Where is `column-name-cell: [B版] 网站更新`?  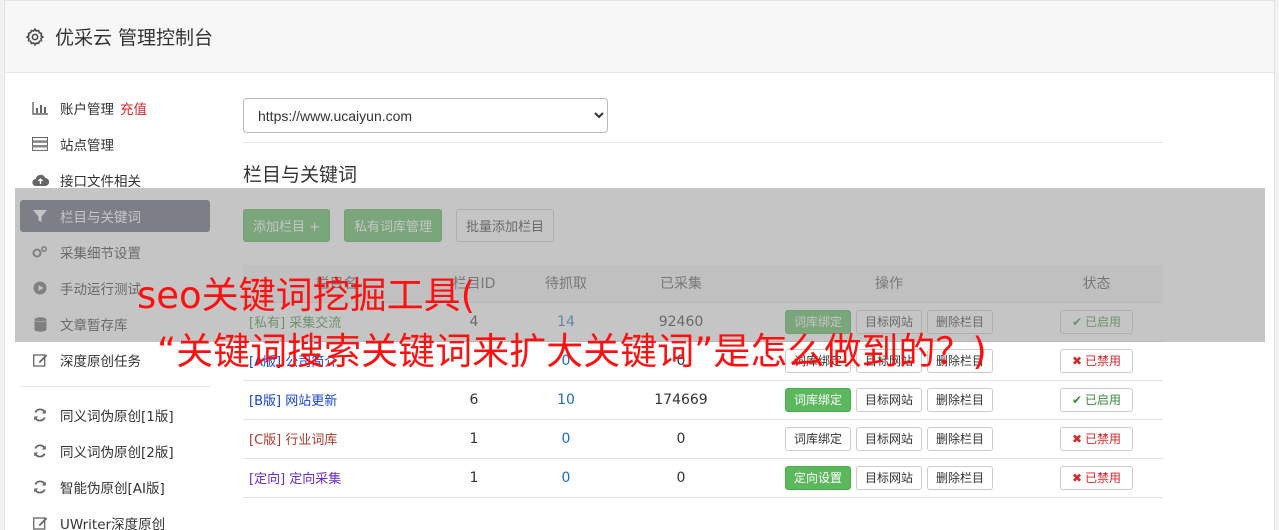
column-name-cell: [B版] 网站更新 is located at coordinates (336, 399).